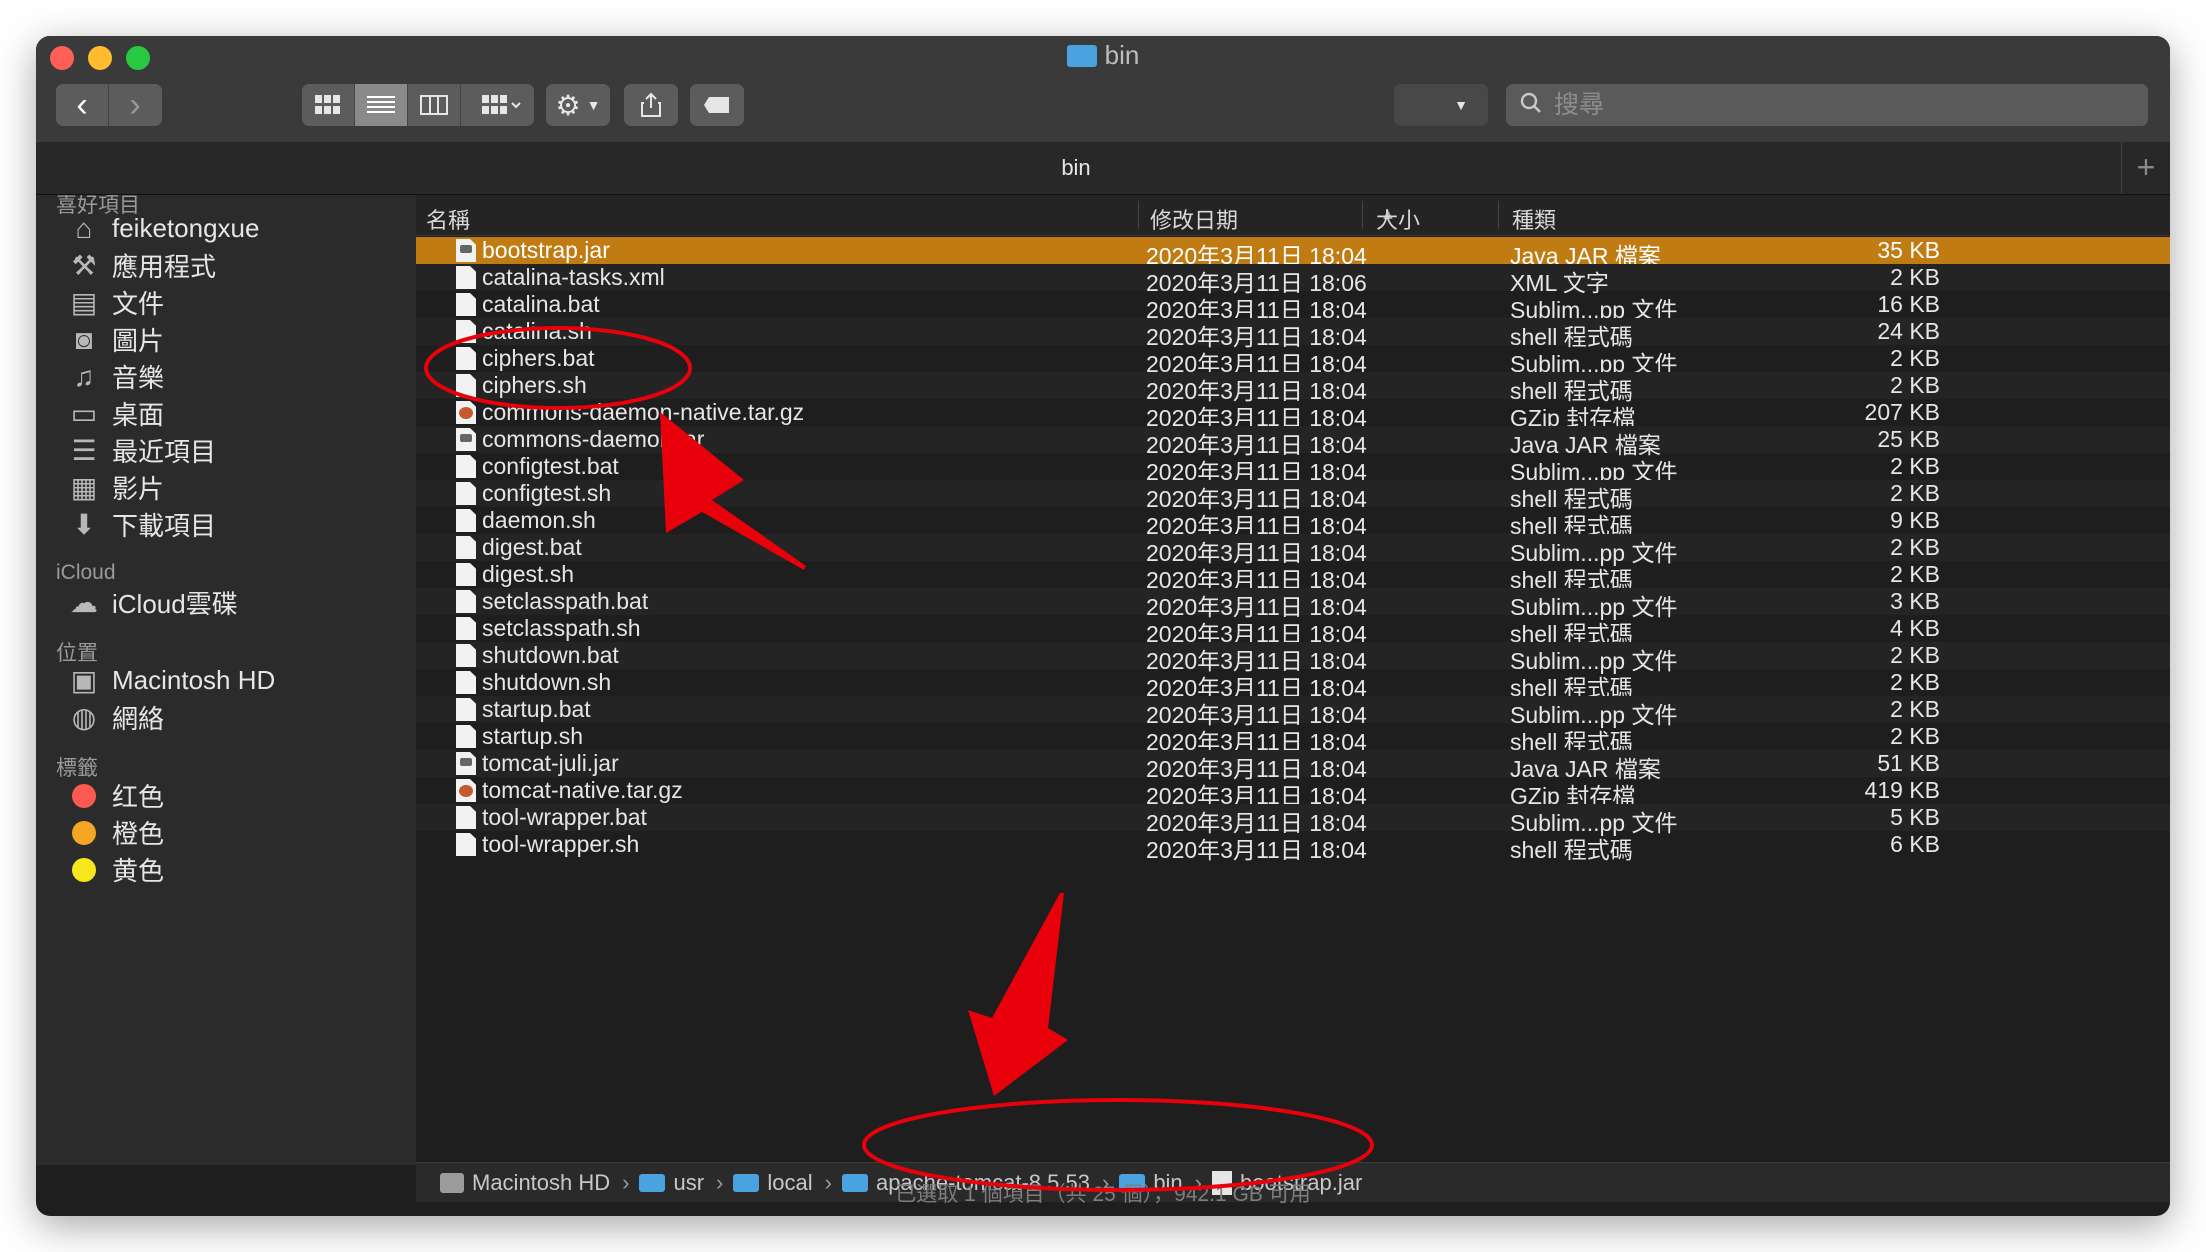 The height and width of the screenshot is (1252, 2206). Describe the element at coordinates (115, 717) in the screenshot. I see `sidebar-item-network: ◍ 網絡` at that location.